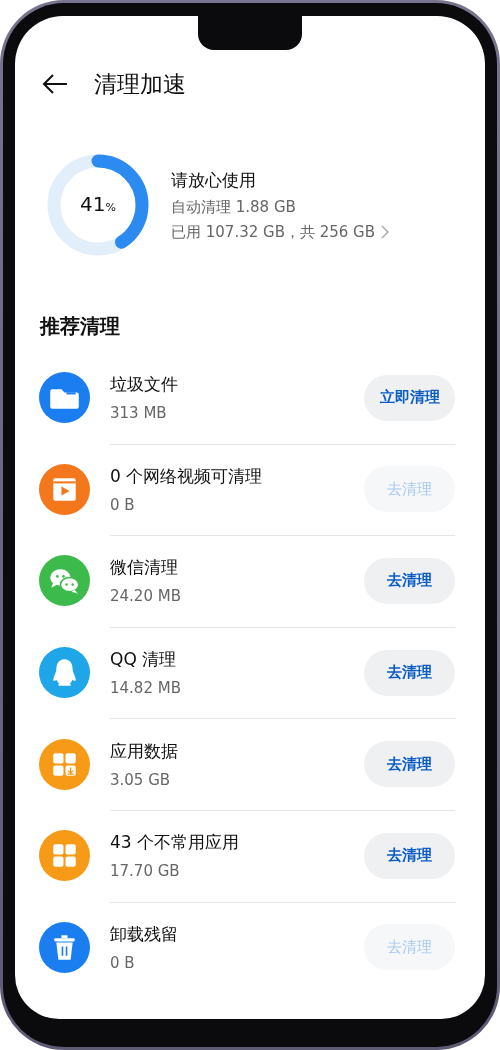 The height and width of the screenshot is (1050, 500). What do you see at coordinates (146, 688) in the screenshot?
I see `item-size: 14.82 MB` at bounding box center [146, 688].